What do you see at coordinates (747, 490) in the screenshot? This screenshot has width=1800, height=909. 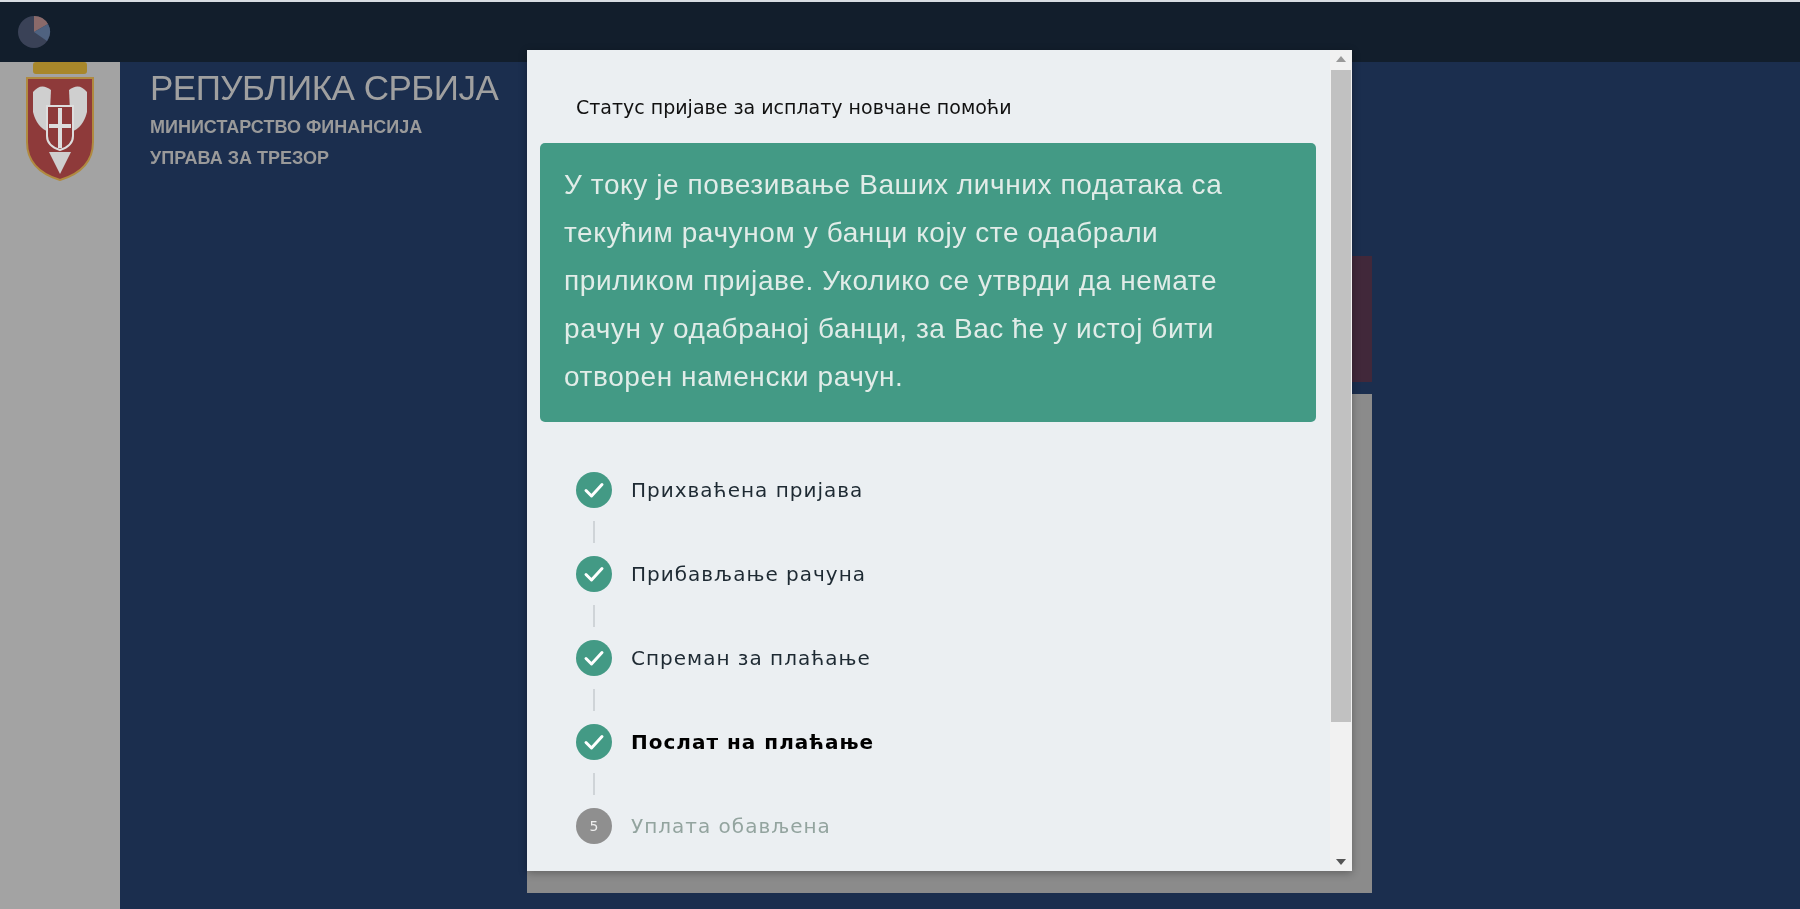 I see `step-label: Прихваћена пријава` at bounding box center [747, 490].